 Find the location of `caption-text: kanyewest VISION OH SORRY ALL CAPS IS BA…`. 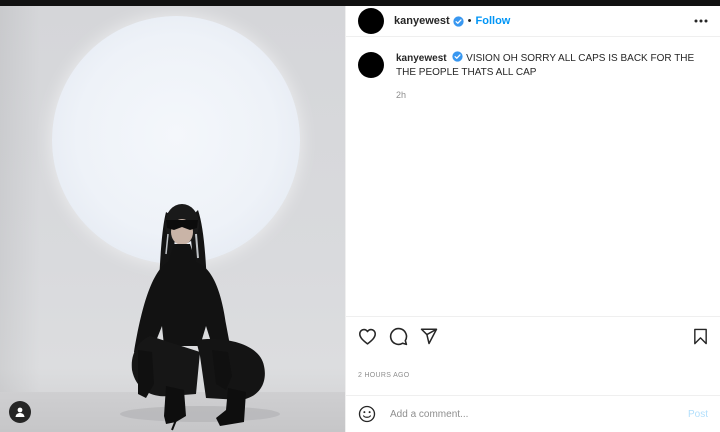

caption-text: kanyewest VISION OH SORRY ALL CAPS IS BA… is located at coordinates (552, 65).